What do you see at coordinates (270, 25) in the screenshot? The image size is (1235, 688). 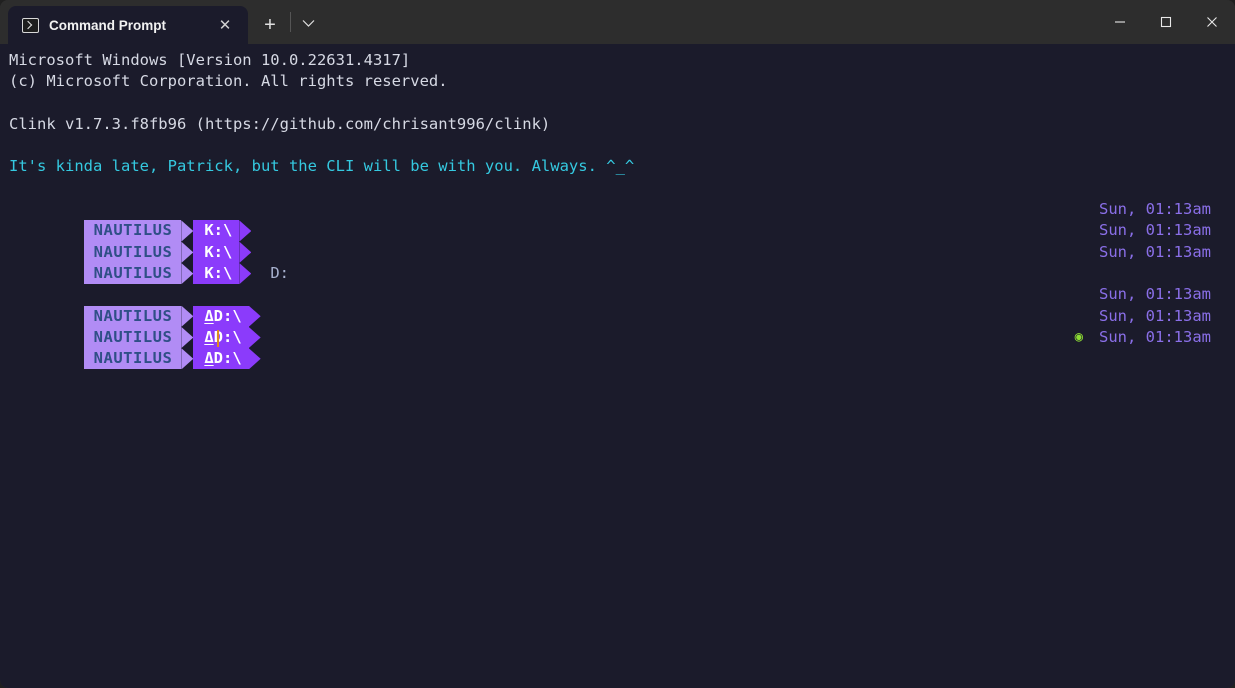 I see `new-tab-button: +` at bounding box center [270, 25].